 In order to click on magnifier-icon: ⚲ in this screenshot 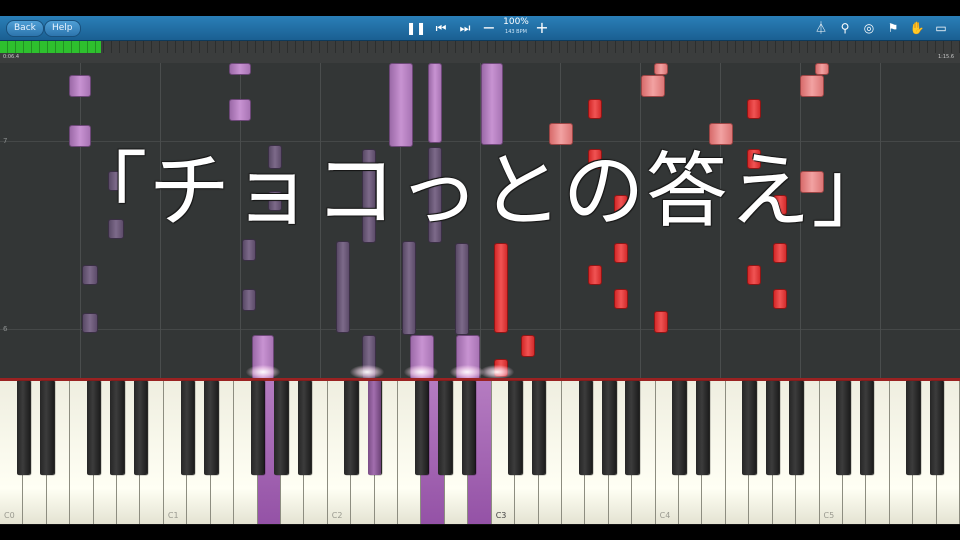, I will do `click(845, 28)`.